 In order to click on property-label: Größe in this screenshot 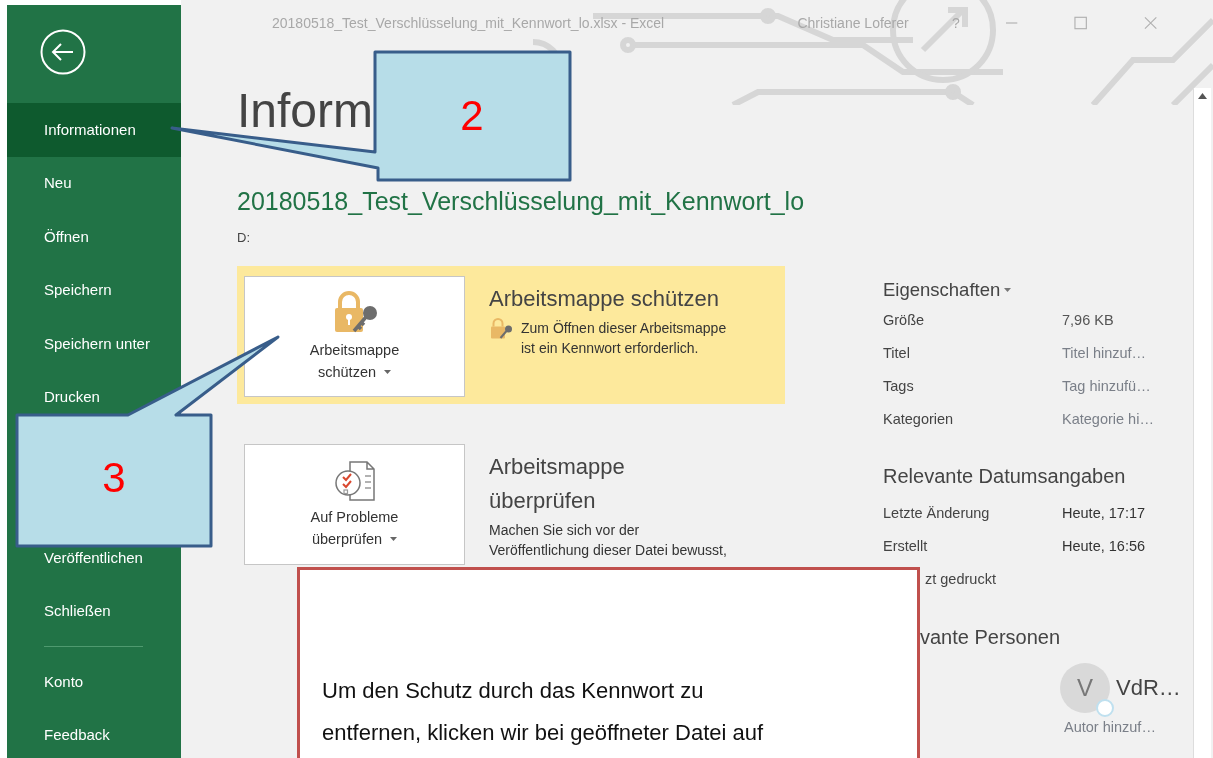, I will do `click(904, 319)`.